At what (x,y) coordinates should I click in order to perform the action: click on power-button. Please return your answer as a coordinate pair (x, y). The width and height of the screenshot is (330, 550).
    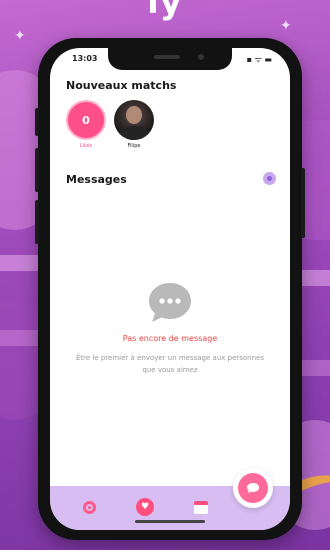
    Looking at the image, I should click on (303, 203).